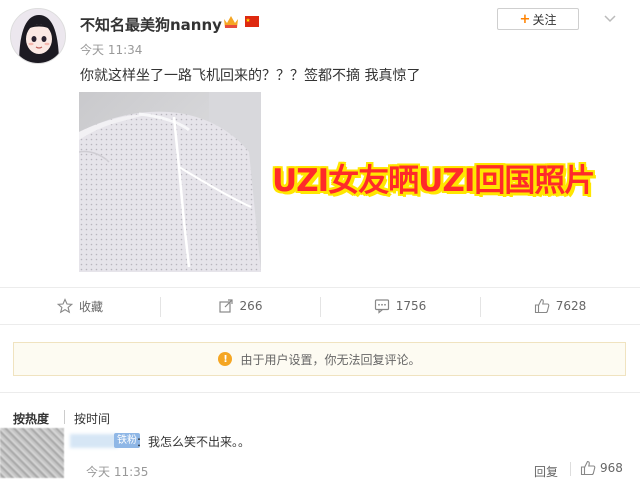 The image size is (640, 488). Describe the element at coordinates (225, 306) in the screenshot. I see `share-icon` at that location.